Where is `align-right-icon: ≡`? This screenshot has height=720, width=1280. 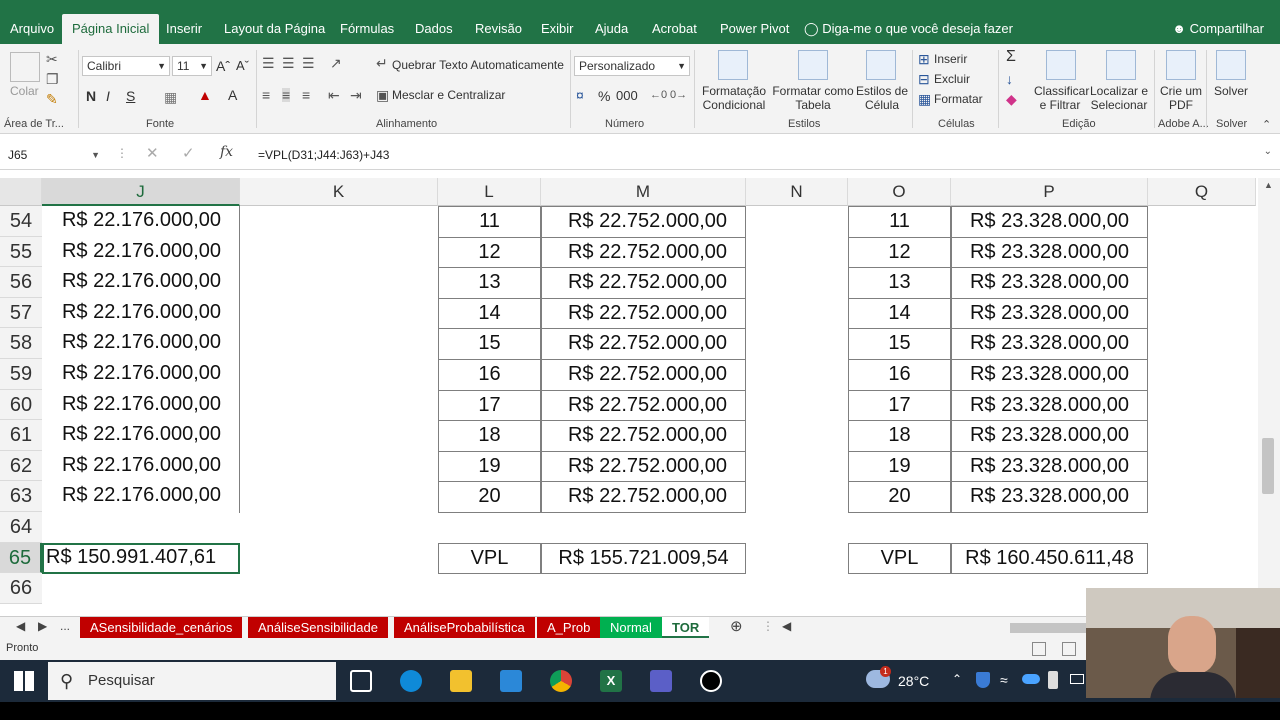 align-right-icon: ≡ is located at coordinates (306, 95).